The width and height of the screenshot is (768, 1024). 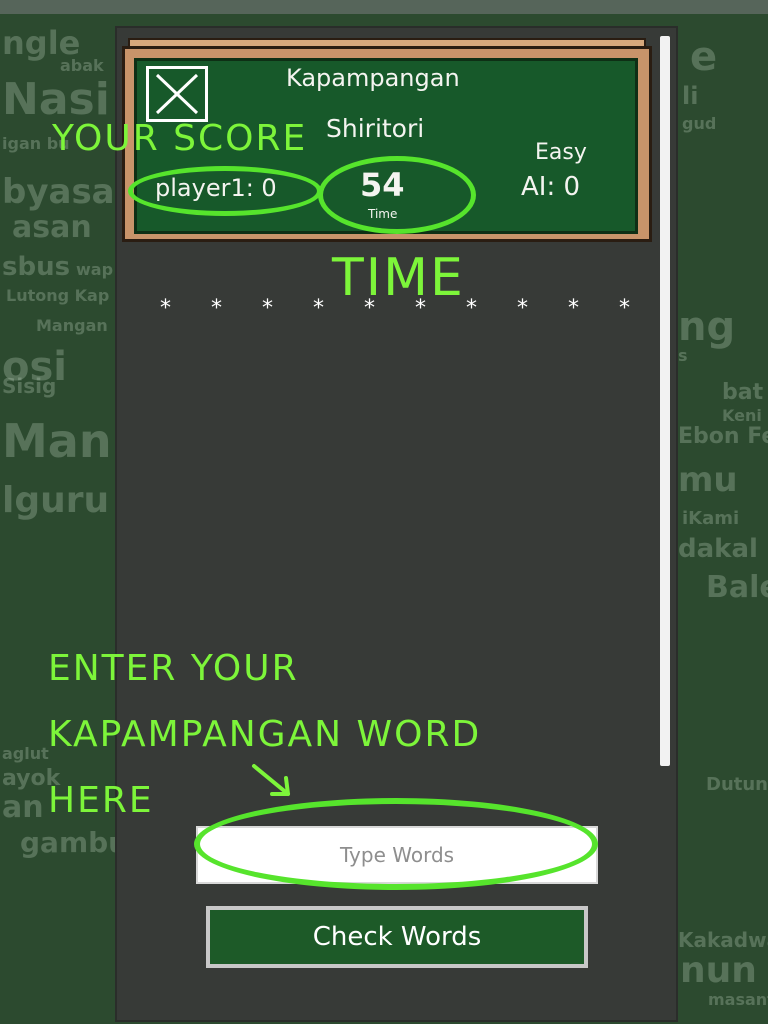 What do you see at coordinates (718, 970) in the screenshot?
I see `bg-word: nun` at bounding box center [718, 970].